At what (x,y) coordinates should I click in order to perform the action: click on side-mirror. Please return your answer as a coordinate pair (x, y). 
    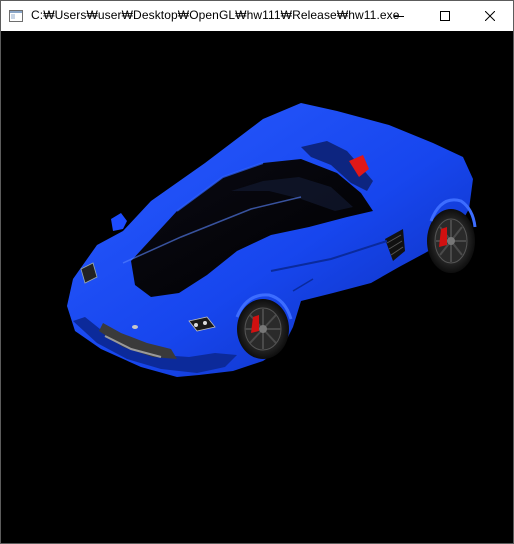
    Looking at the image, I should click on (119, 222).